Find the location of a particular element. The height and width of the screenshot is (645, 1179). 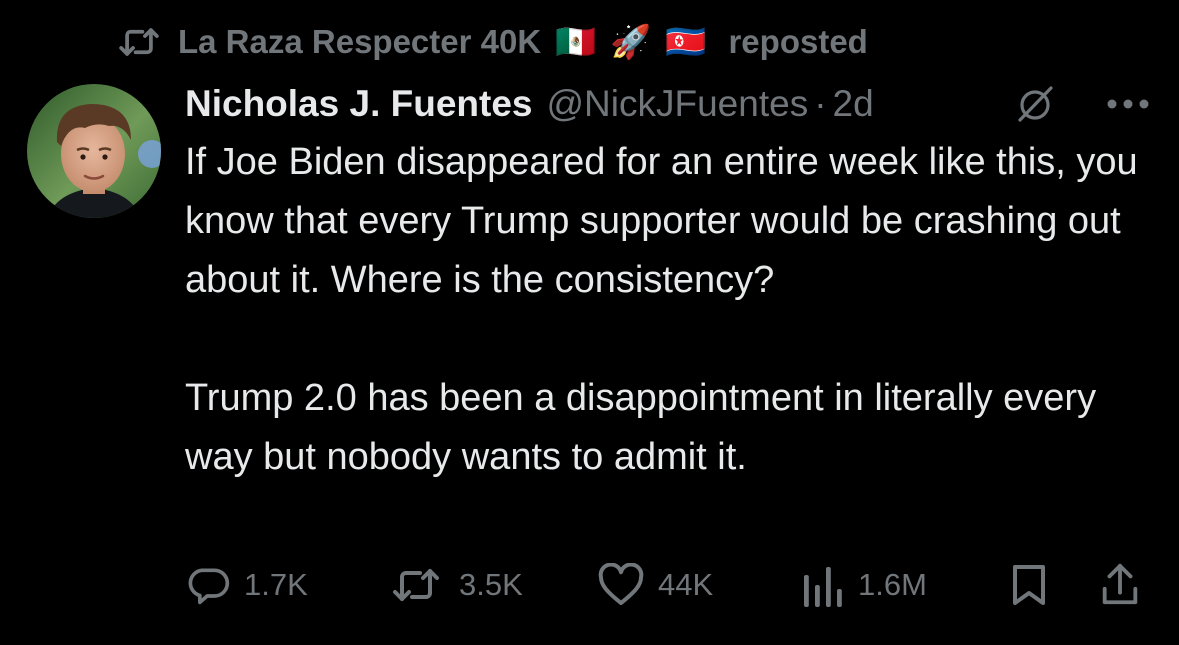

avatar-image is located at coordinates (94, 151).